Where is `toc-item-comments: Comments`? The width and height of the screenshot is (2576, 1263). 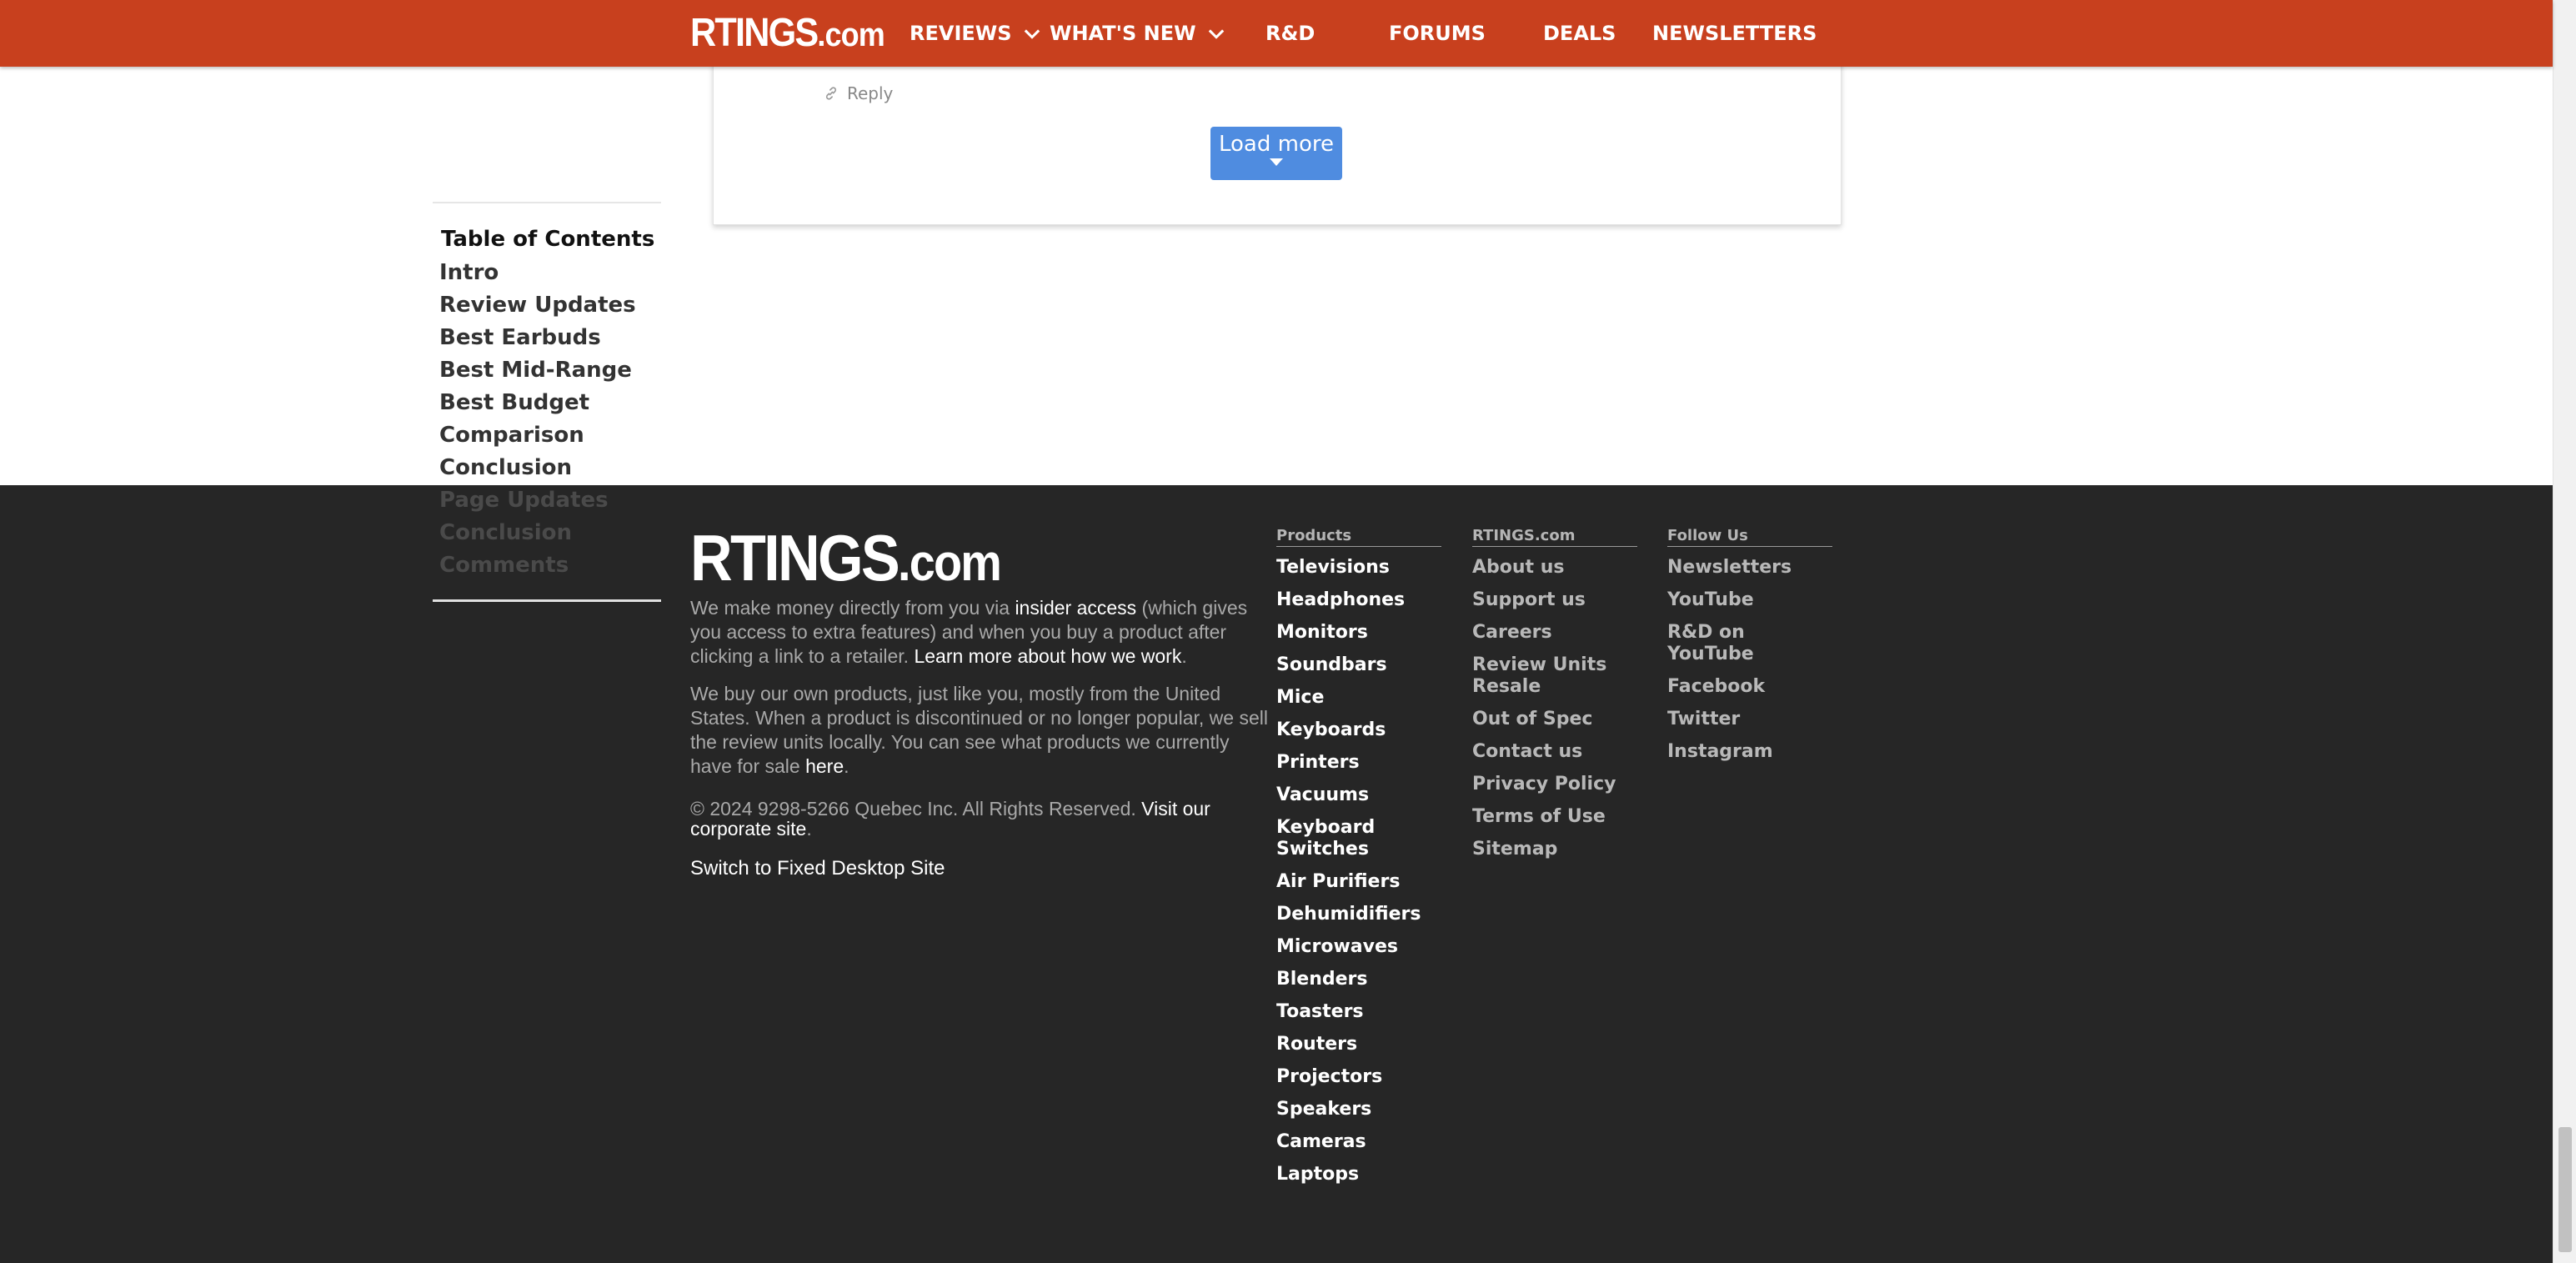 toc-item-comments: Comments is located at coordinates (537, 565).